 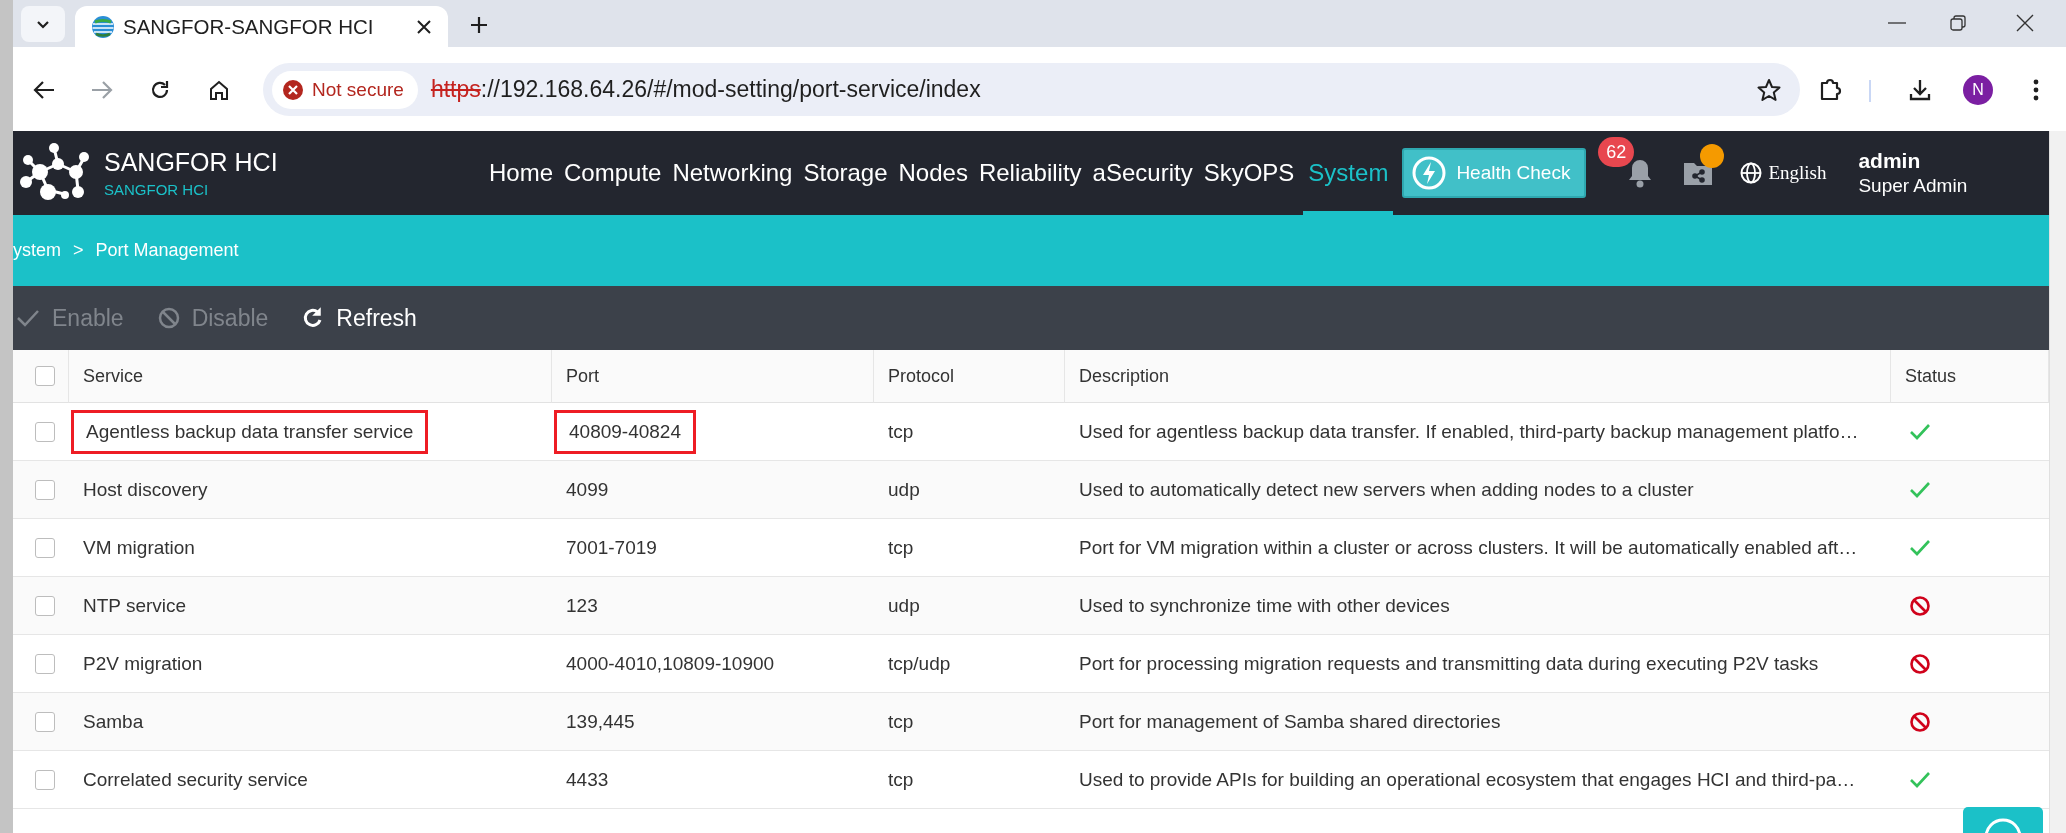 What do you see at coordinates (359, 318) in the screenshot?
I see `refresh-button: Refresh` at bounding box center [359, 318].